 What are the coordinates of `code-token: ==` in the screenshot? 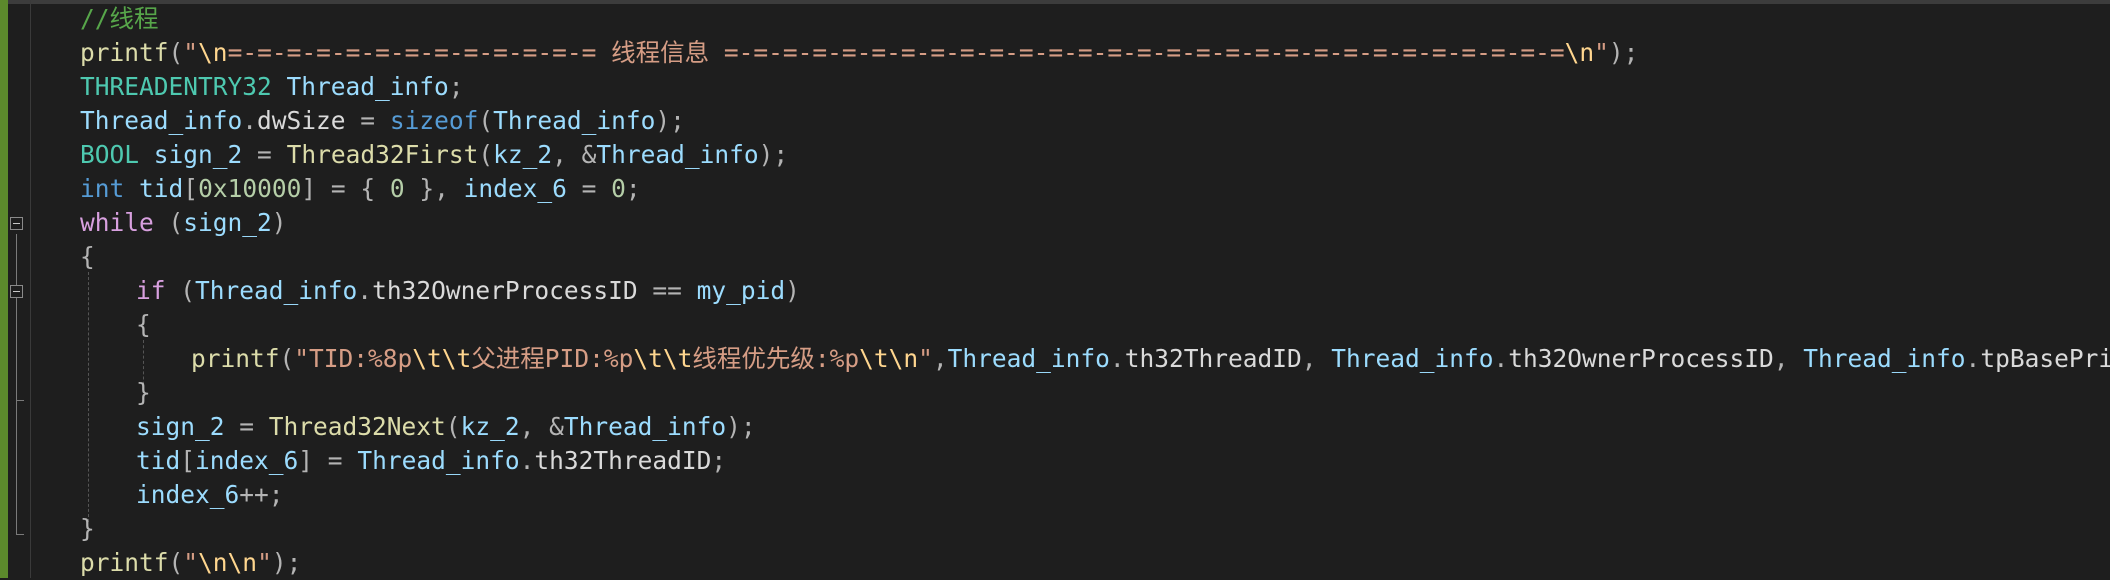 It's located at (667, 290).